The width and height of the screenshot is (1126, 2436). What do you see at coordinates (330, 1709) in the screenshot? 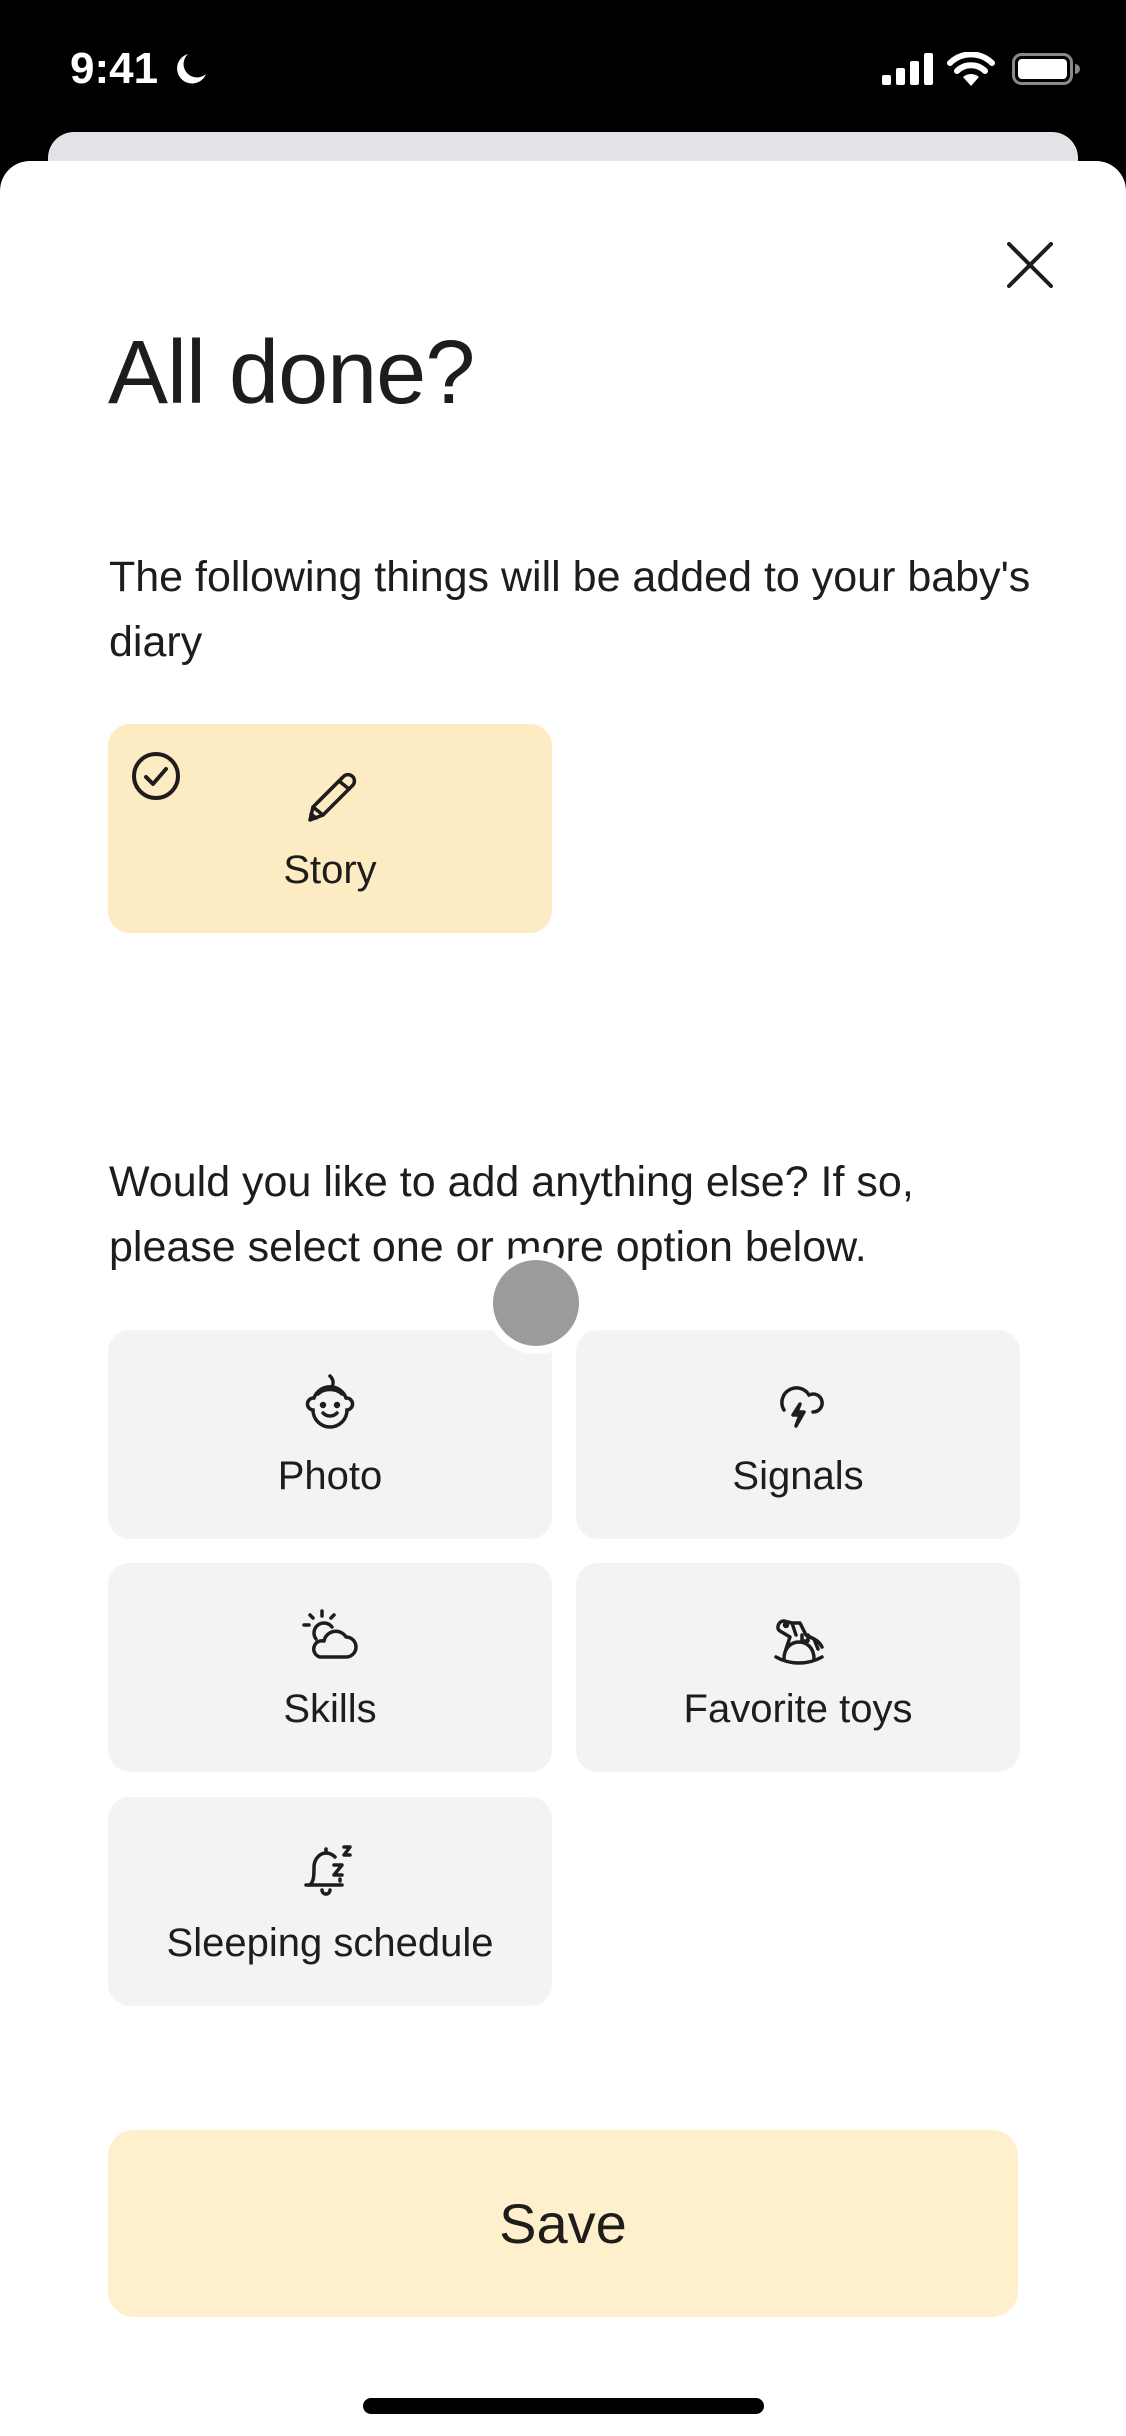
I see `option-label: Skills` at bounding box center [330, 1709].